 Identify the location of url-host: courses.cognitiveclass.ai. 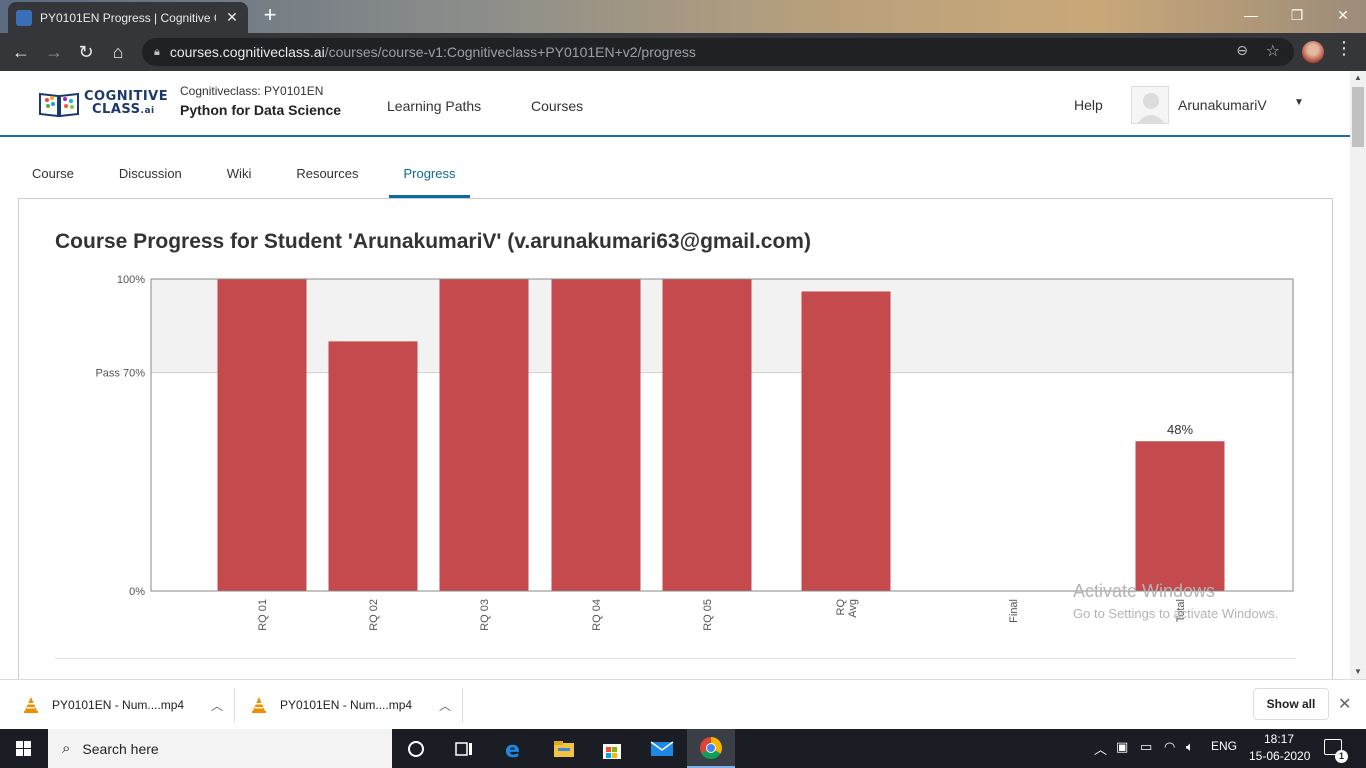
(247, 52).